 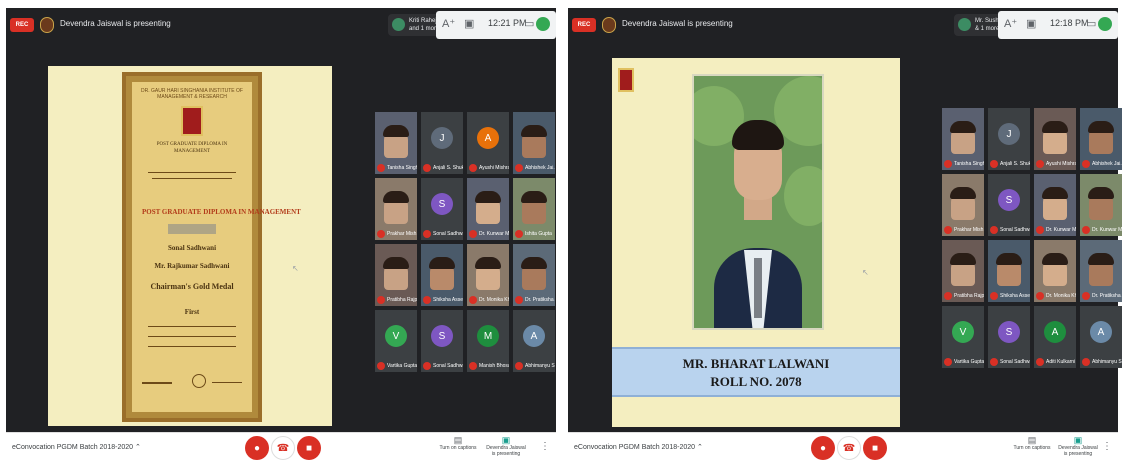 What do you see at coordinates (192, 312) in the screenshot?
I see `grade: First` at bounding box center [192, 312].